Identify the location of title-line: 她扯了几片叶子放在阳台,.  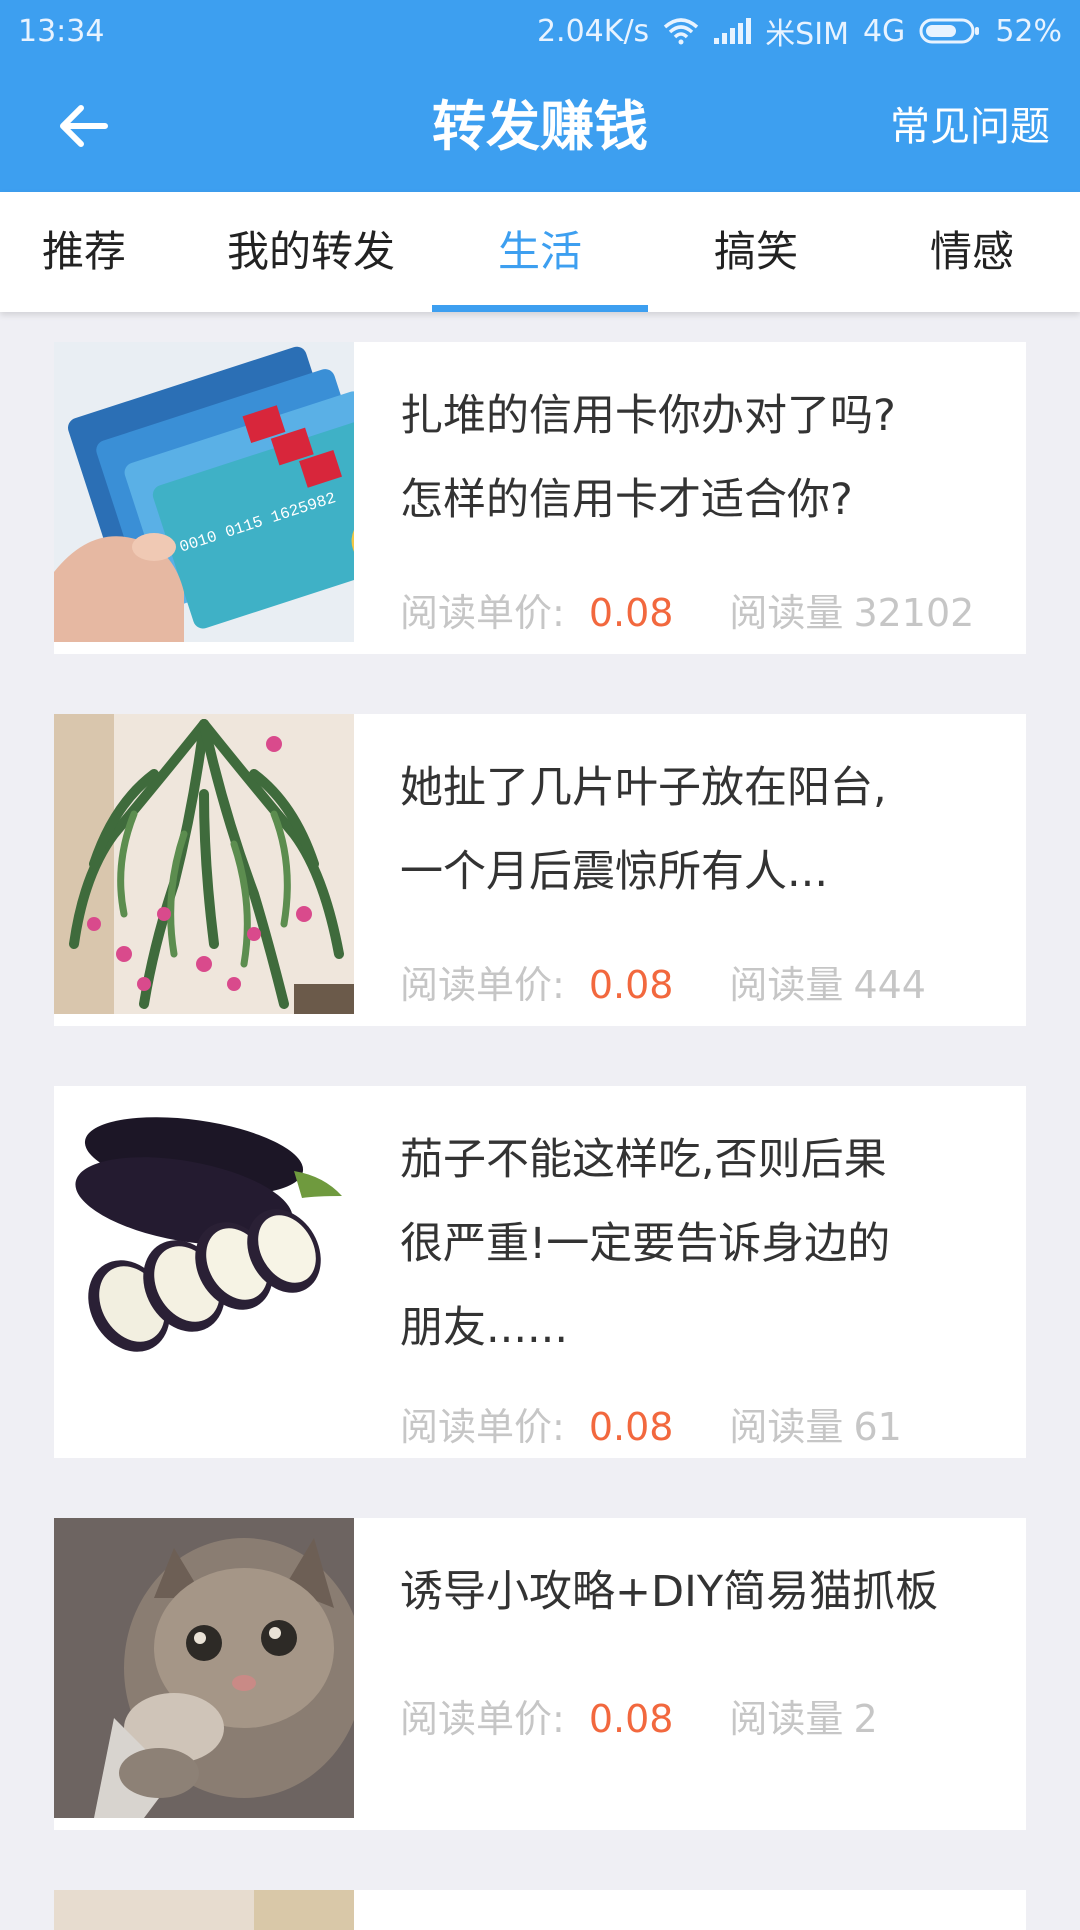
(643, 788).